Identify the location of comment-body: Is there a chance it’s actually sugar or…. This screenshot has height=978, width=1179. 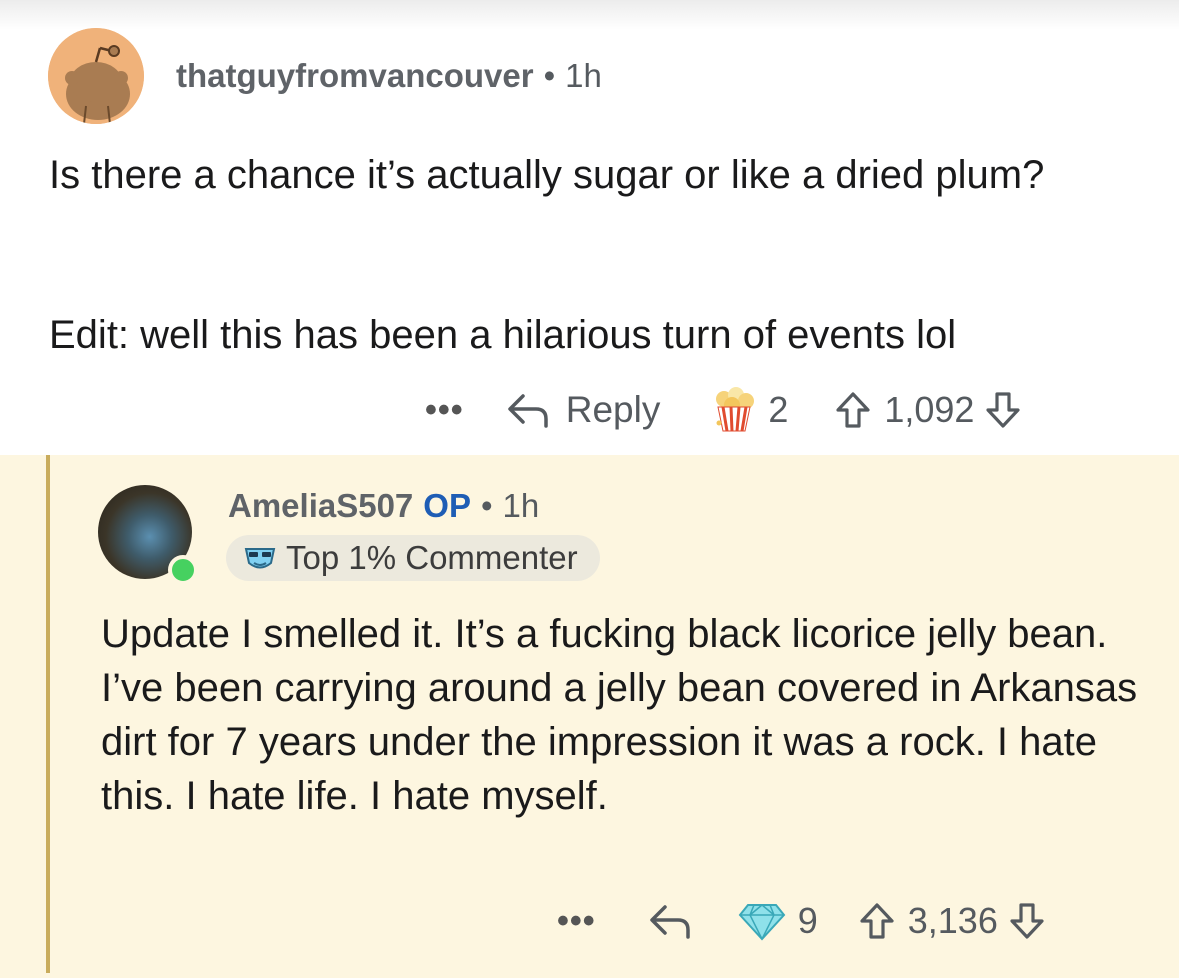
(547, 175).